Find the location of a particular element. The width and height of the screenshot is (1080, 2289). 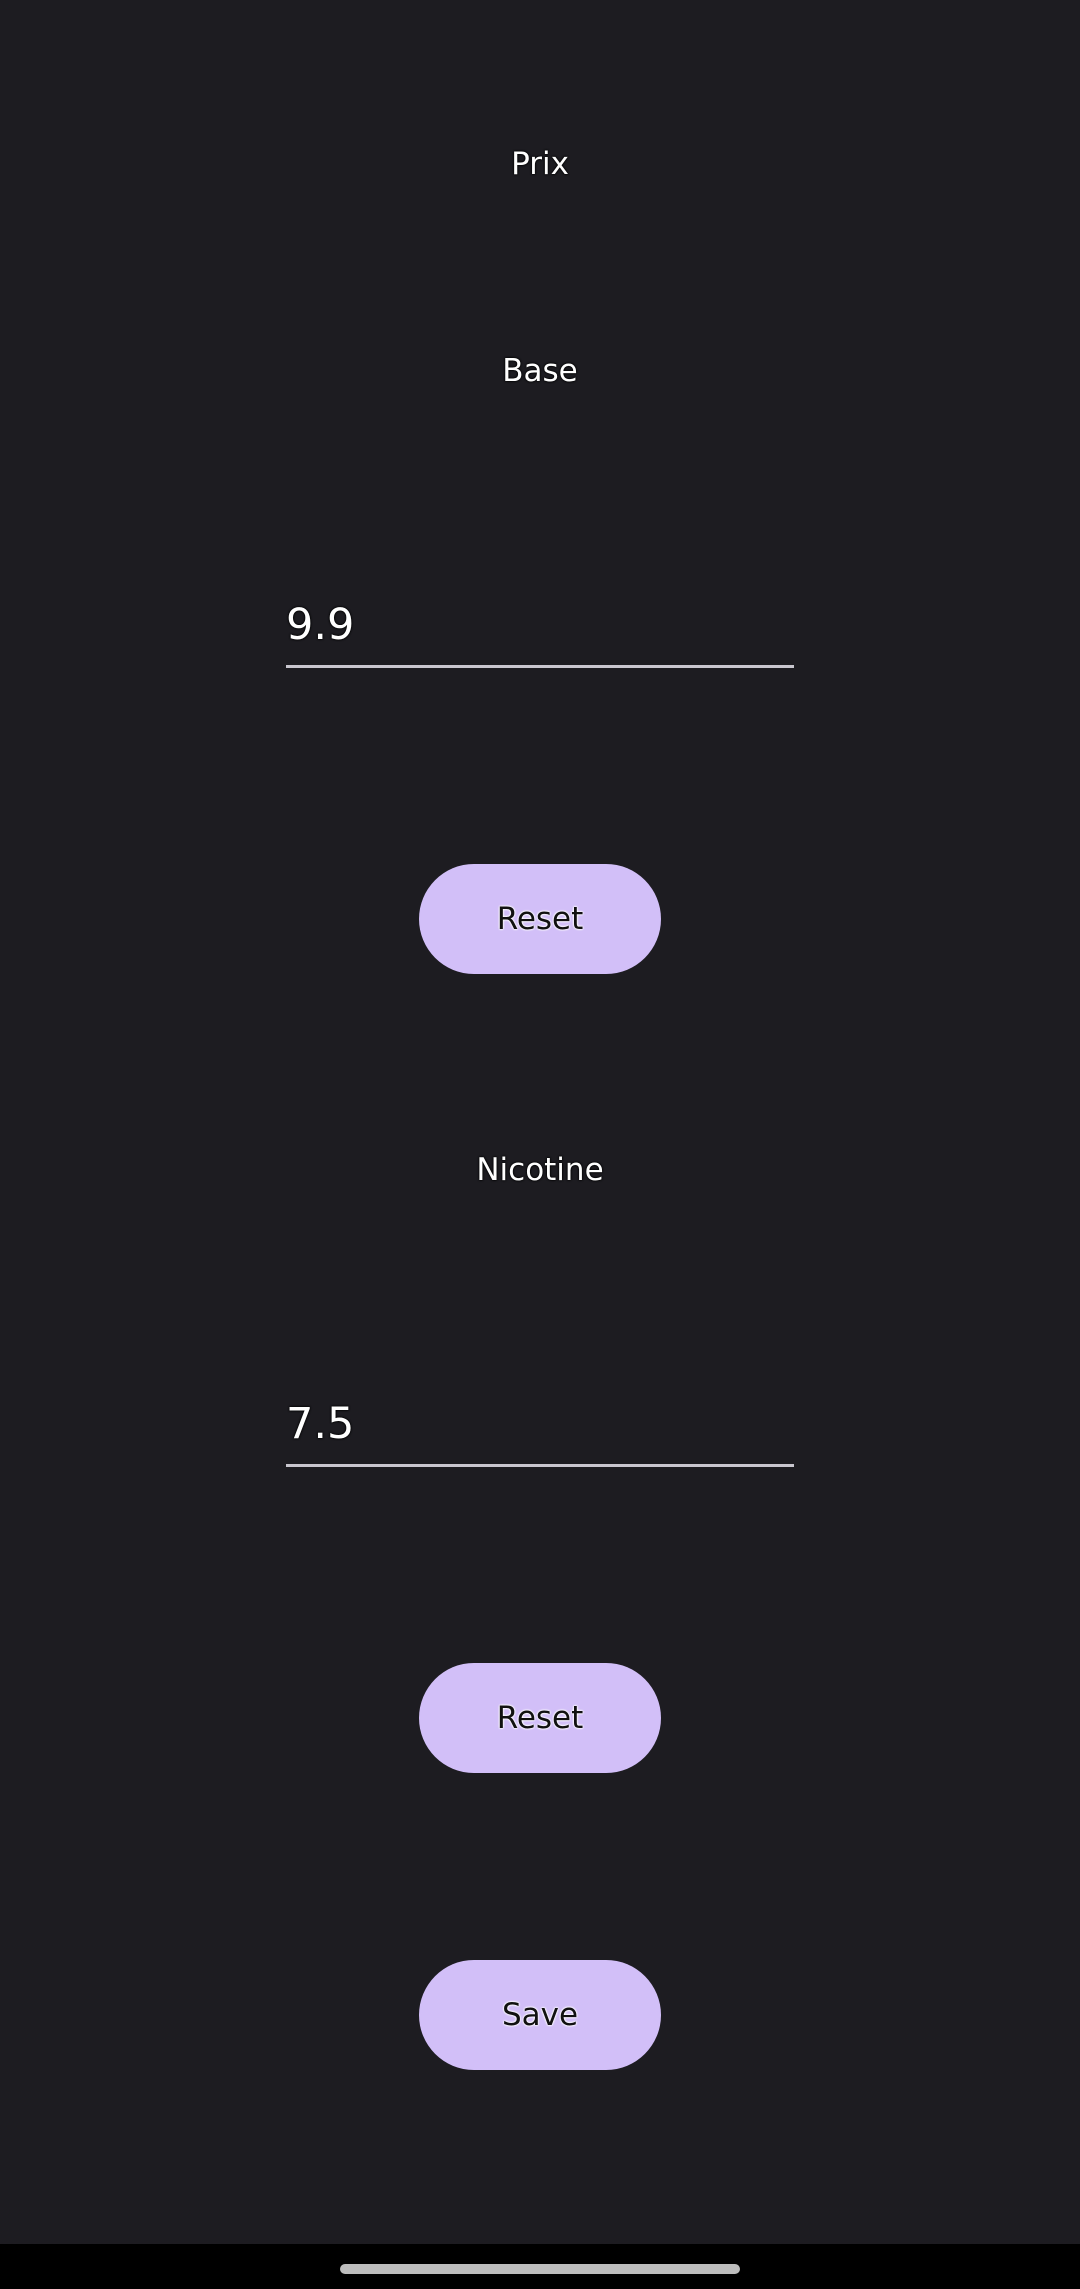

nicotine-section-label: Nicotine is located at coordinates (540, 1170).